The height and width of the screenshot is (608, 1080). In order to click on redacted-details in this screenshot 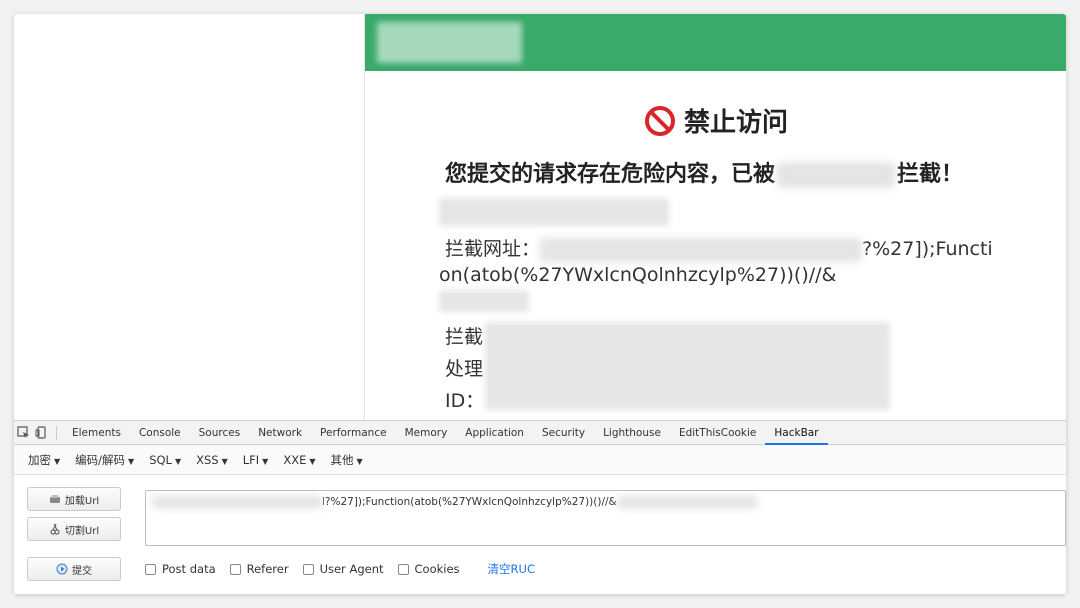, I will do `click(687, 366)`.